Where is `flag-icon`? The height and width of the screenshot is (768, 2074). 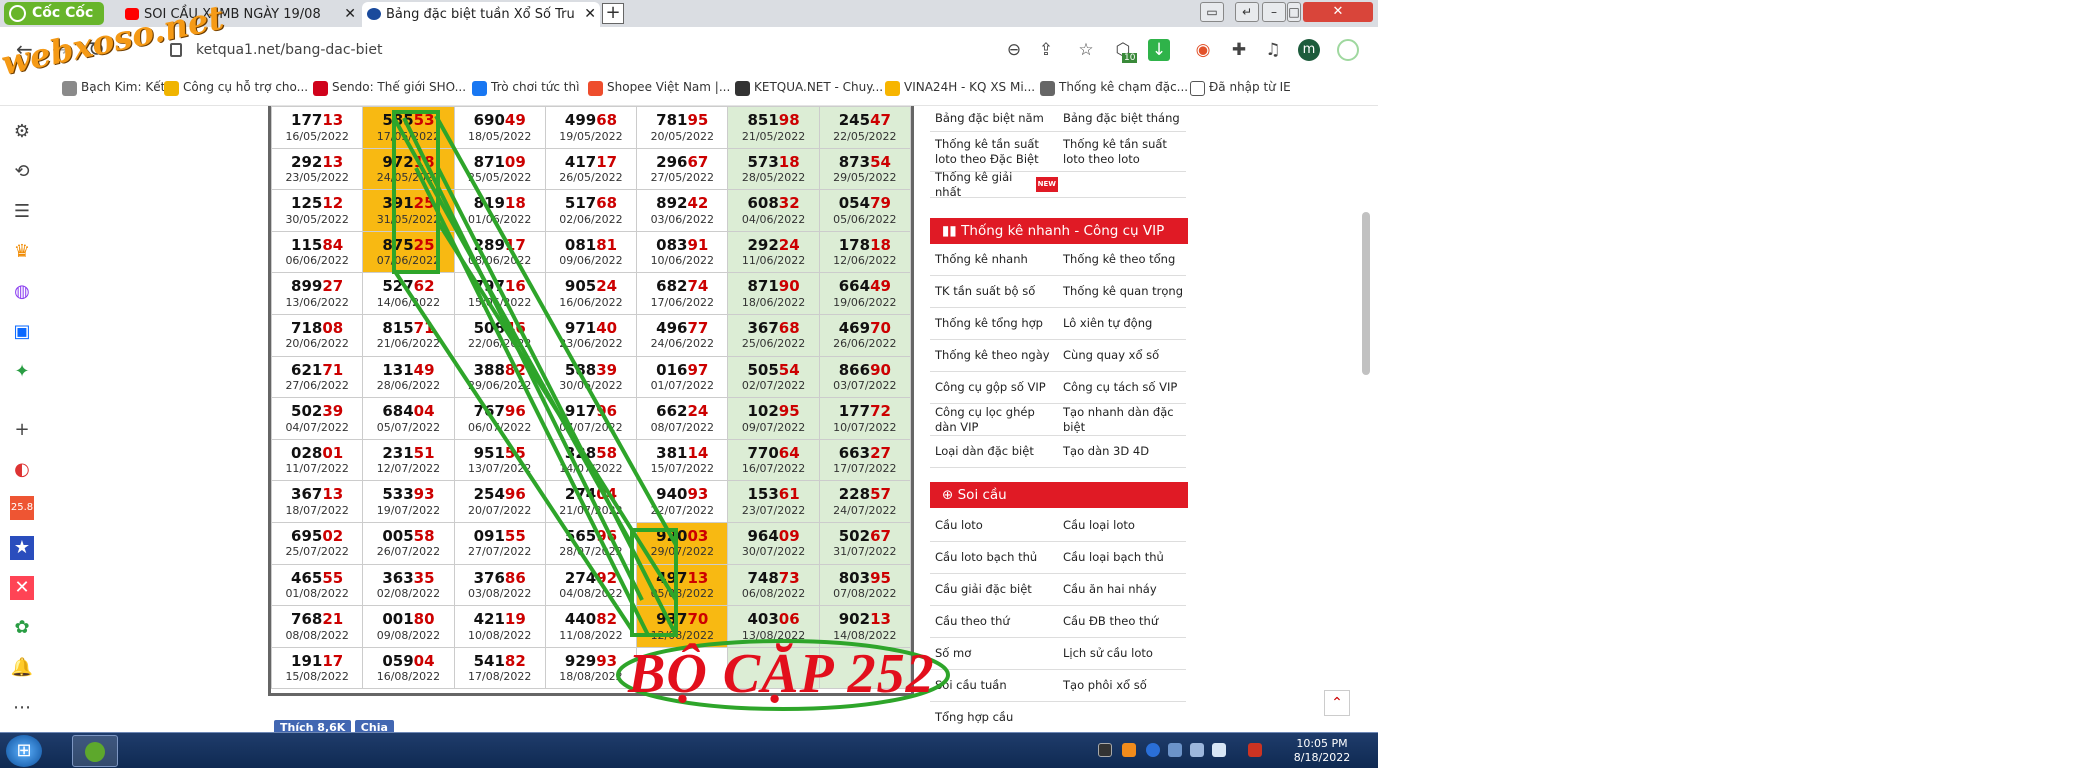
flag-icon is located at coordinates (1219, 750).